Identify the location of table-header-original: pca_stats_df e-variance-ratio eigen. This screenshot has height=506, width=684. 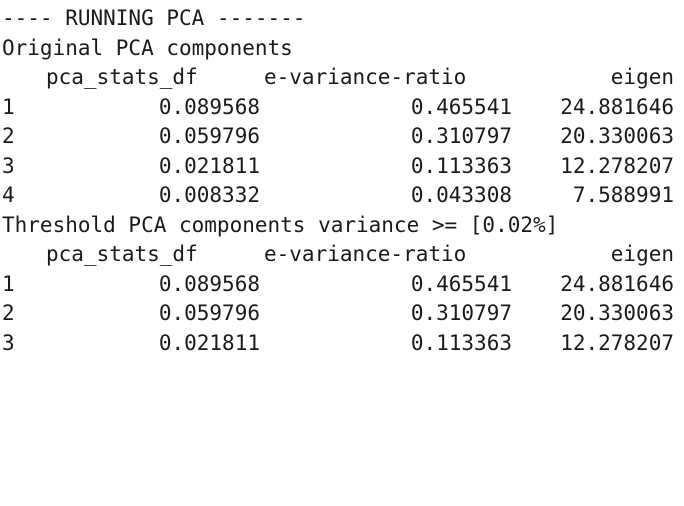
(343, 78).